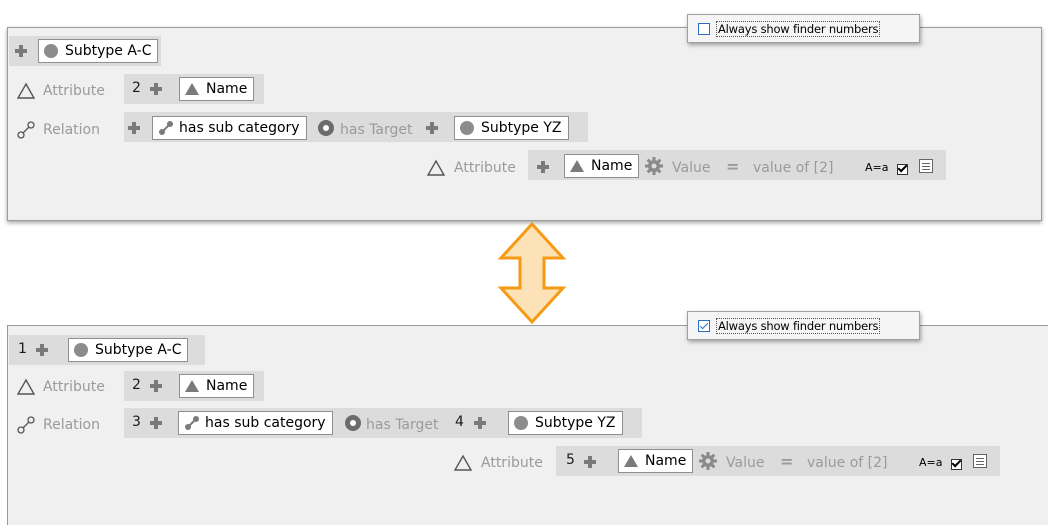  Describe the element at coordinates (570, 460) in the screenshot. I see `finder-number: 5` at that location.